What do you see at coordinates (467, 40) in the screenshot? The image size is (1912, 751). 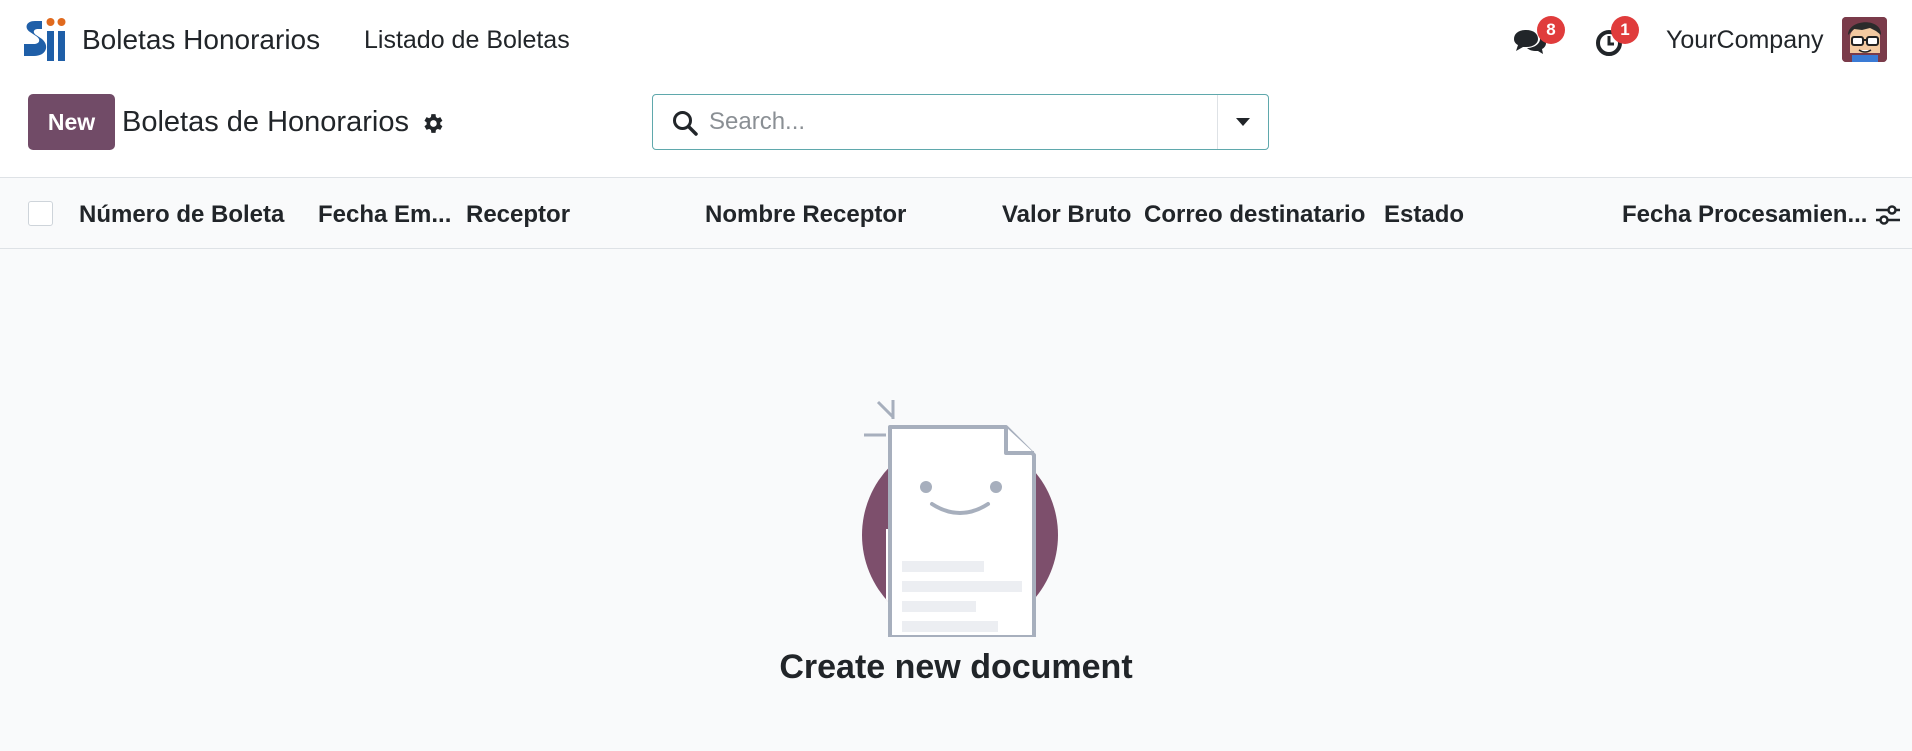 I see `menu-item-listado-boletas: Listado de Boletas` at bounding box center [467, 40].